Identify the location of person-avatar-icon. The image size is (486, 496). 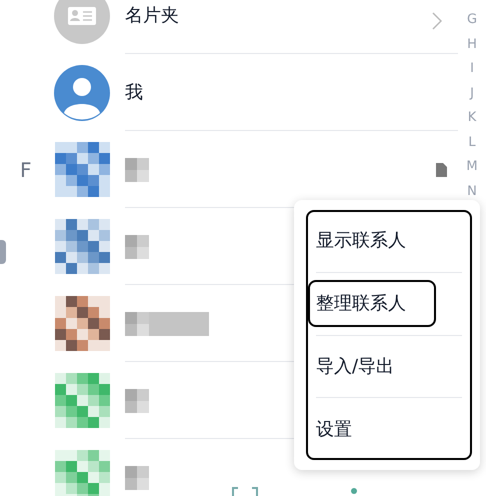
(82, 92).